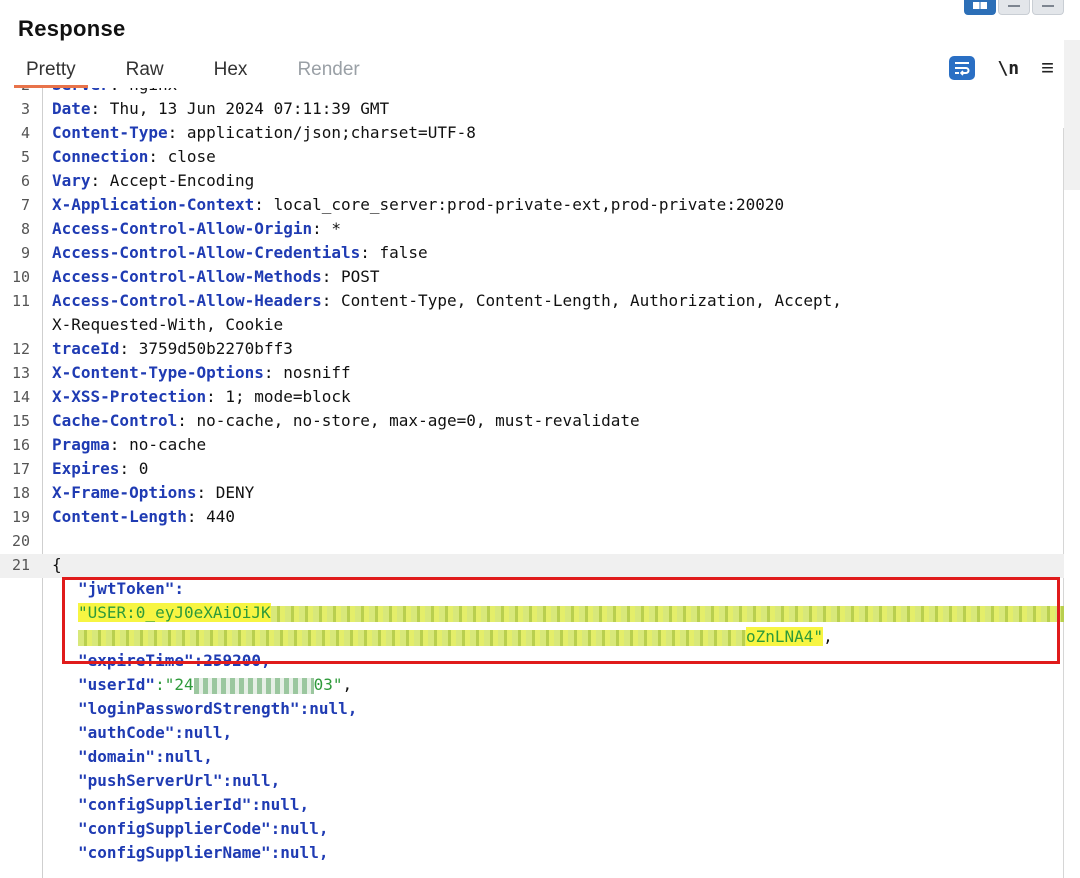  What do you see at coordinates (20, 421) in the screenshot?
I see `line-number: 15` at bounding box center [20, 421].